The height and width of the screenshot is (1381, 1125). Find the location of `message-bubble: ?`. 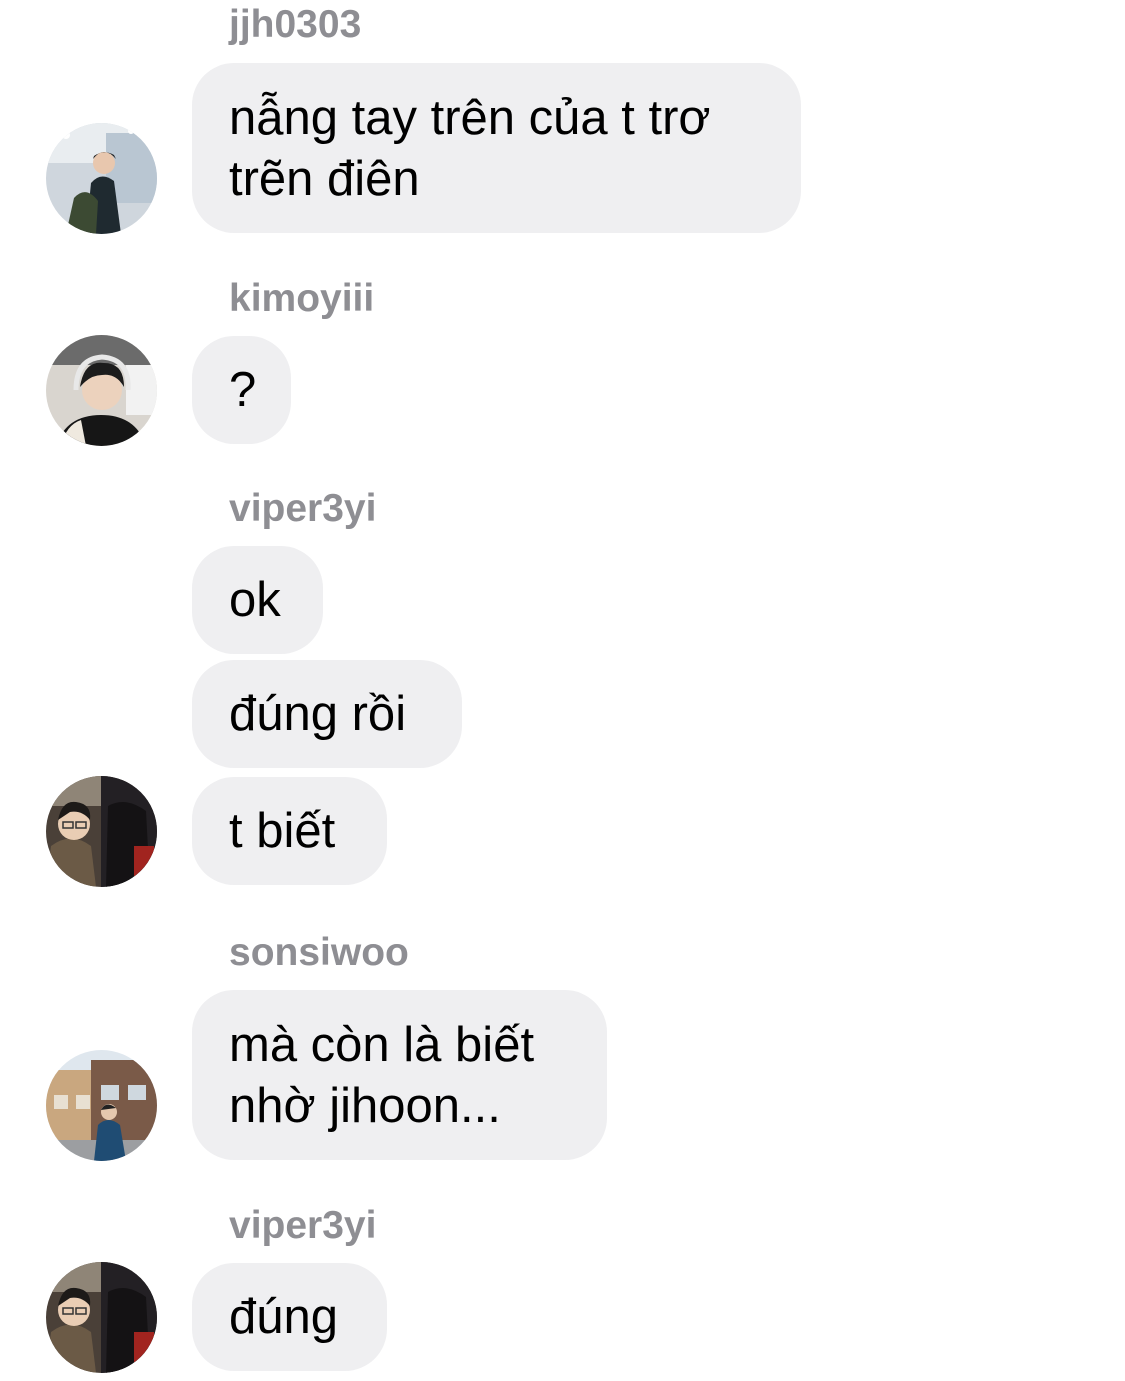

message-bubble: ? is located at coordinates (241, 390).